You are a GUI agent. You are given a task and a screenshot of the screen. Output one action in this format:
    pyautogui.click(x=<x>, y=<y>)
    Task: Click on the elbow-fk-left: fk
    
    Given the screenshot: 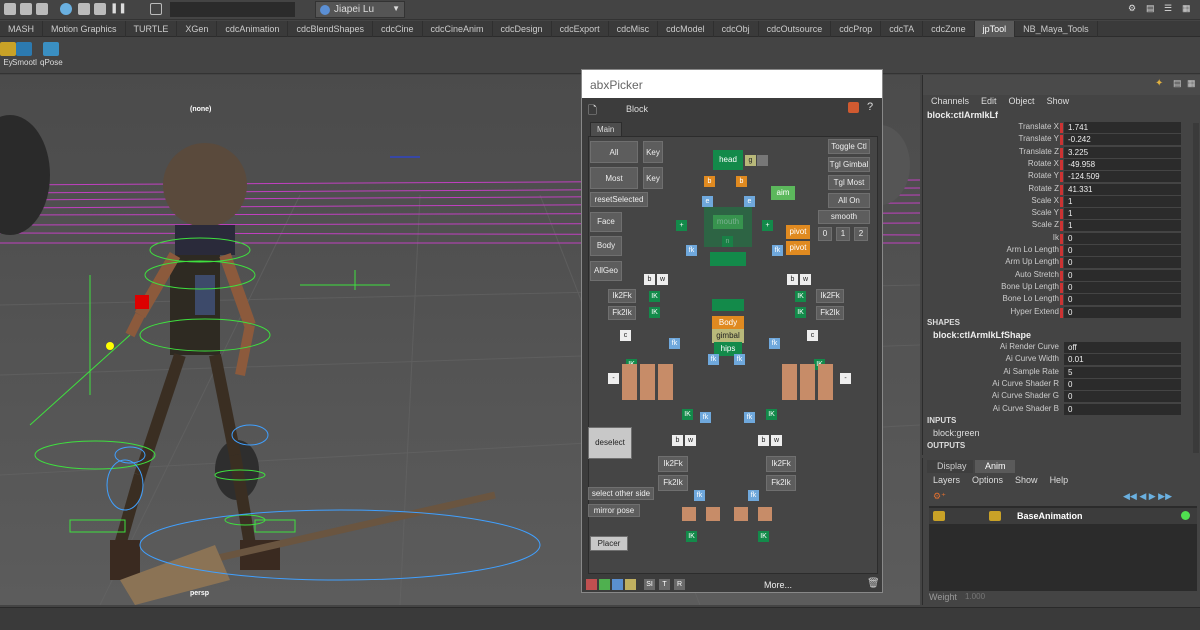 What is the action you would take?
    pyautogui.click(x=674, y=343)
    